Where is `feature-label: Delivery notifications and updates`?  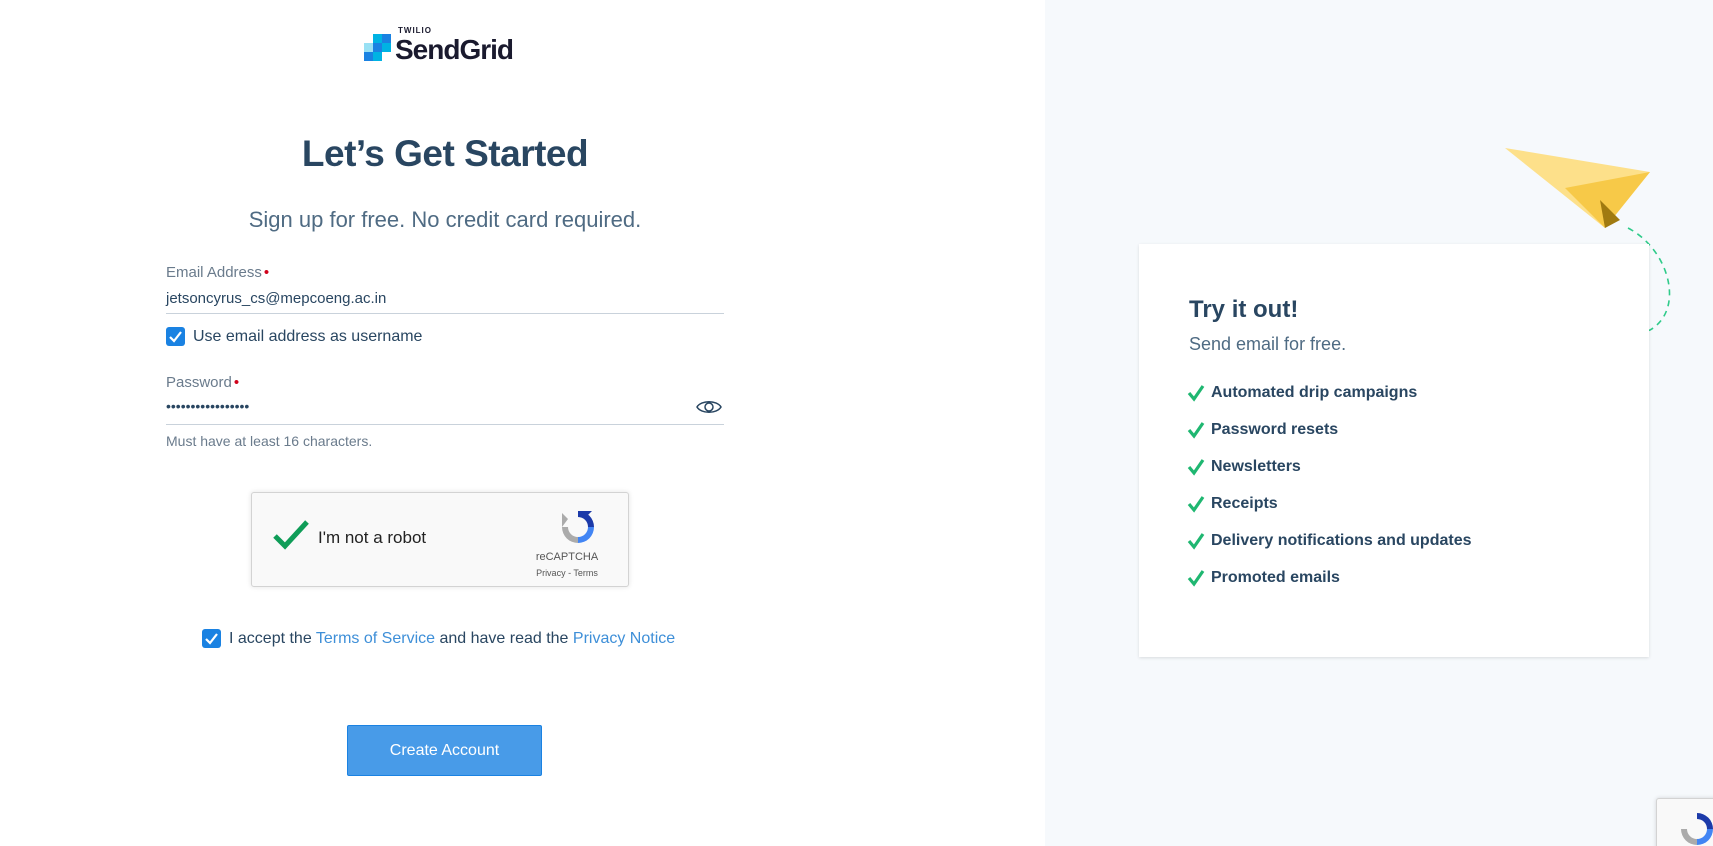 feature-label: Delivery notifications and updates is located at coordinates (1341, 540).